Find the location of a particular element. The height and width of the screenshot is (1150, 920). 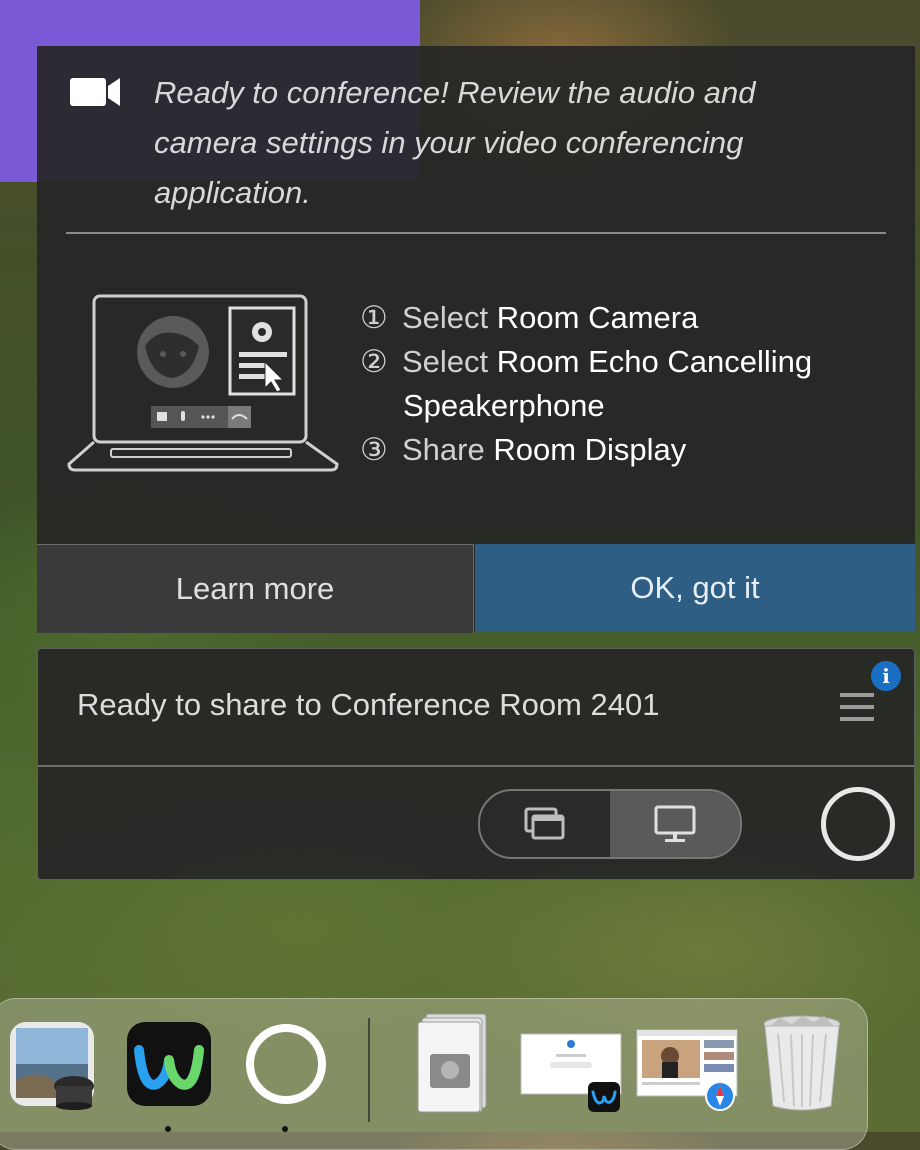

popup-divider is located at coordinates (476, 233).